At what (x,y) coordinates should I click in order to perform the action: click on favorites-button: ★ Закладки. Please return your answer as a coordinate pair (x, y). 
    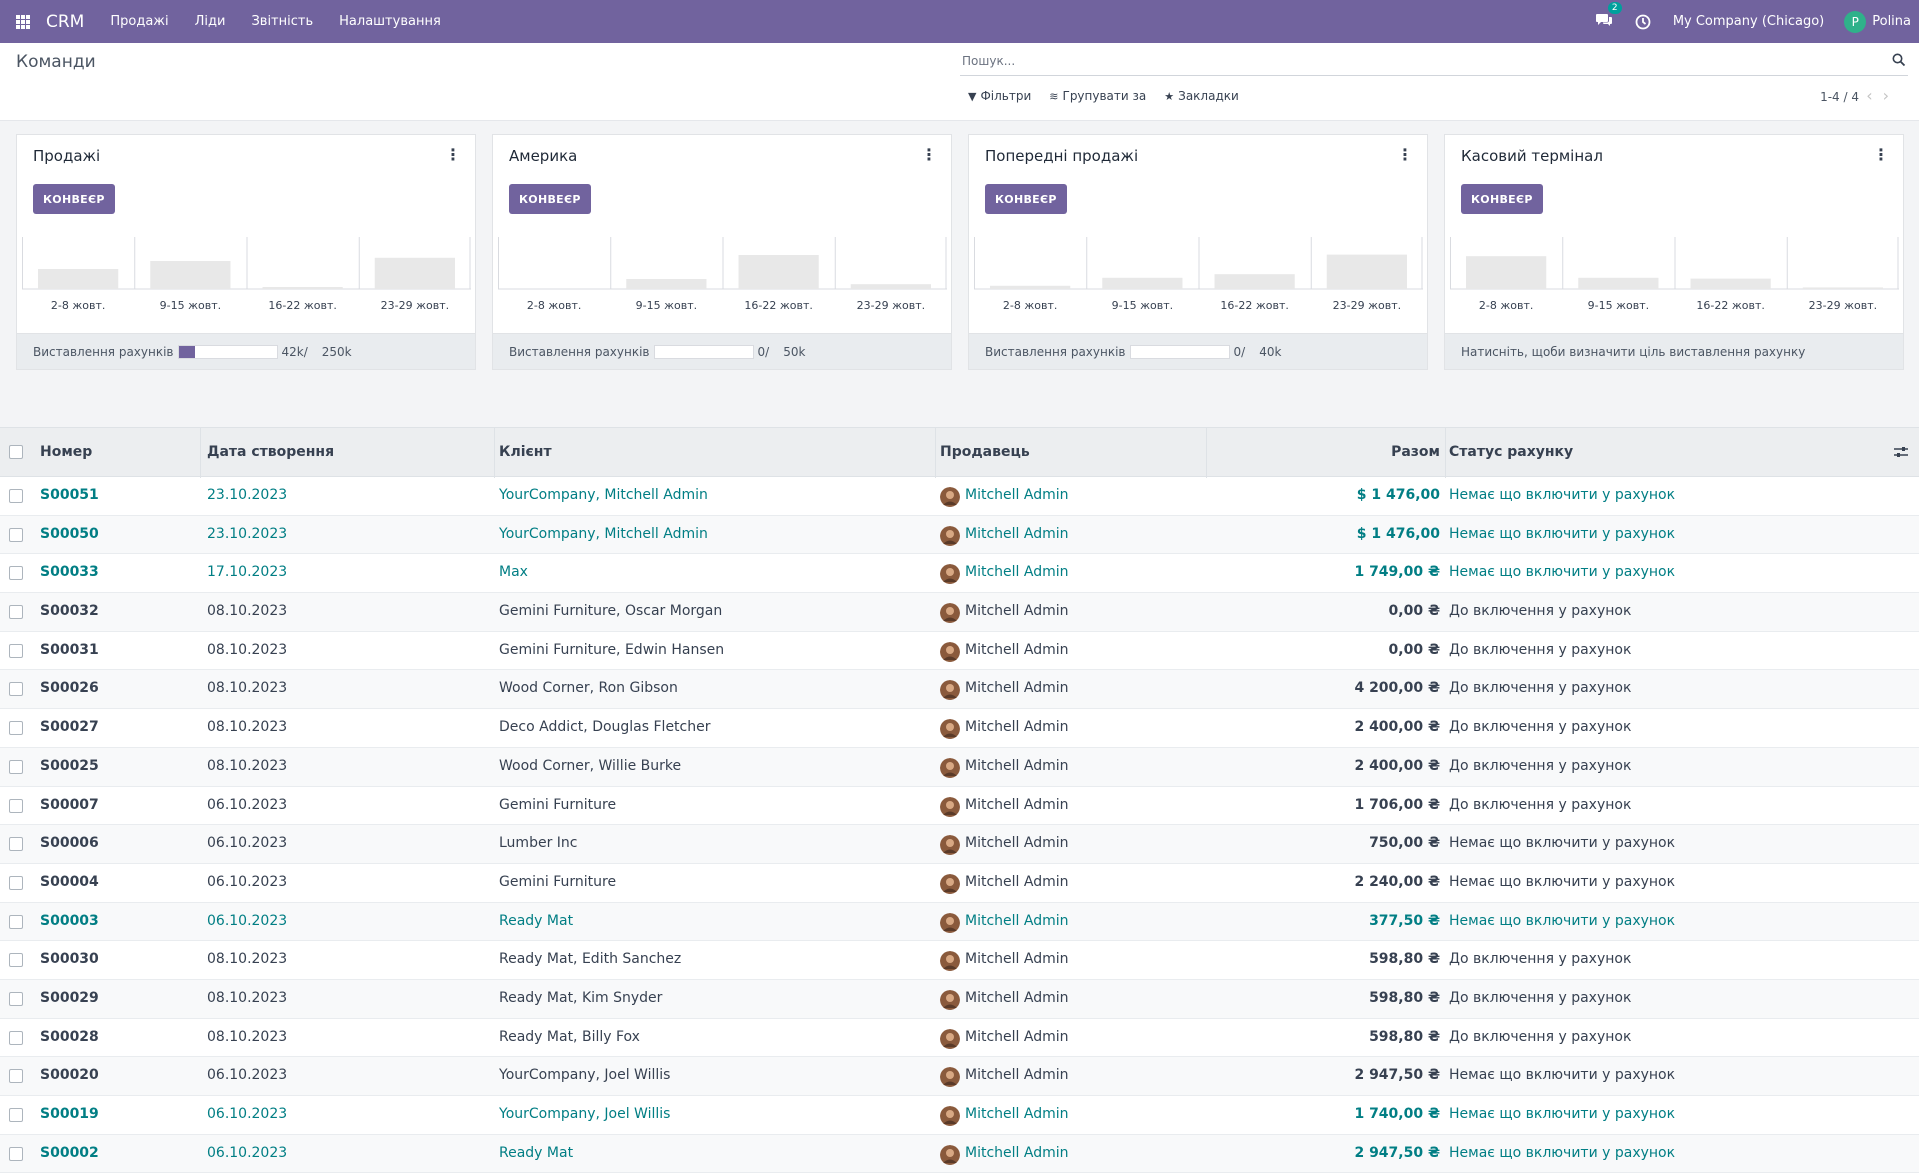
    Looking at the image, I should click on (1201, 96).